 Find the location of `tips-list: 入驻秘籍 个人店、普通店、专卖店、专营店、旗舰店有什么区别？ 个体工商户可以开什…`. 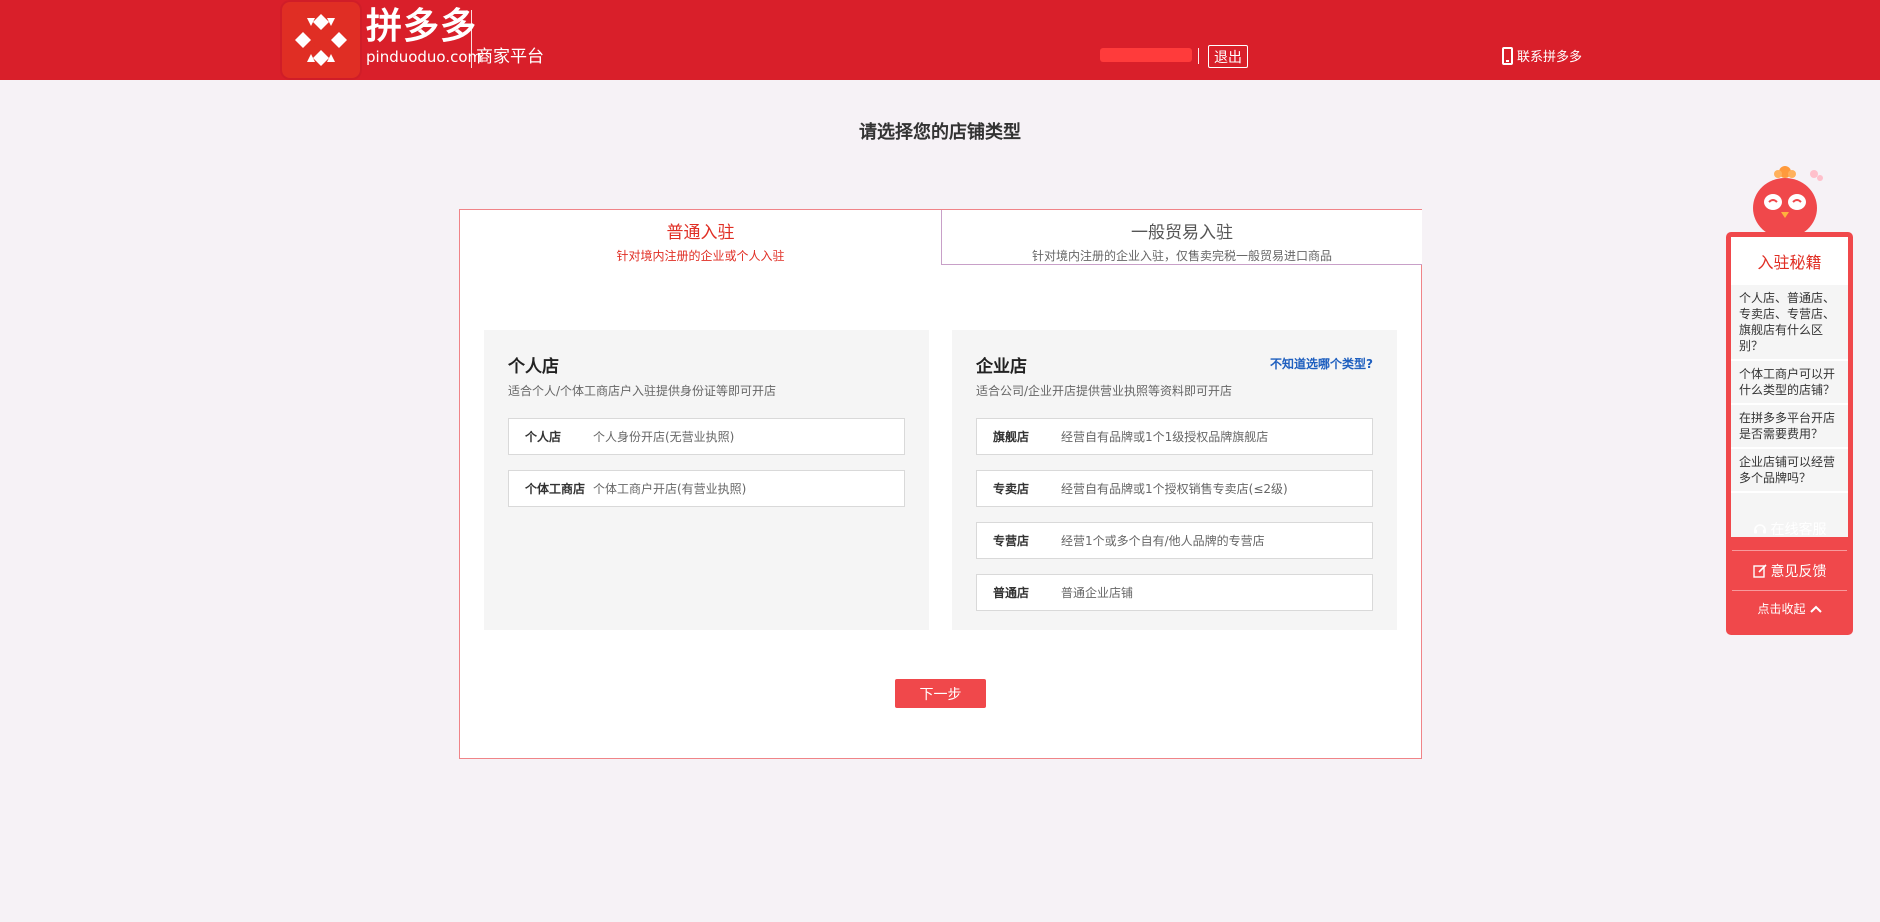

tips-list: 入驻秘籍 个人店、普通店、专卖店、专营店、旗舰店有什么区别？ 个体工商户可以开什… is located at coordinates (1789, 387).